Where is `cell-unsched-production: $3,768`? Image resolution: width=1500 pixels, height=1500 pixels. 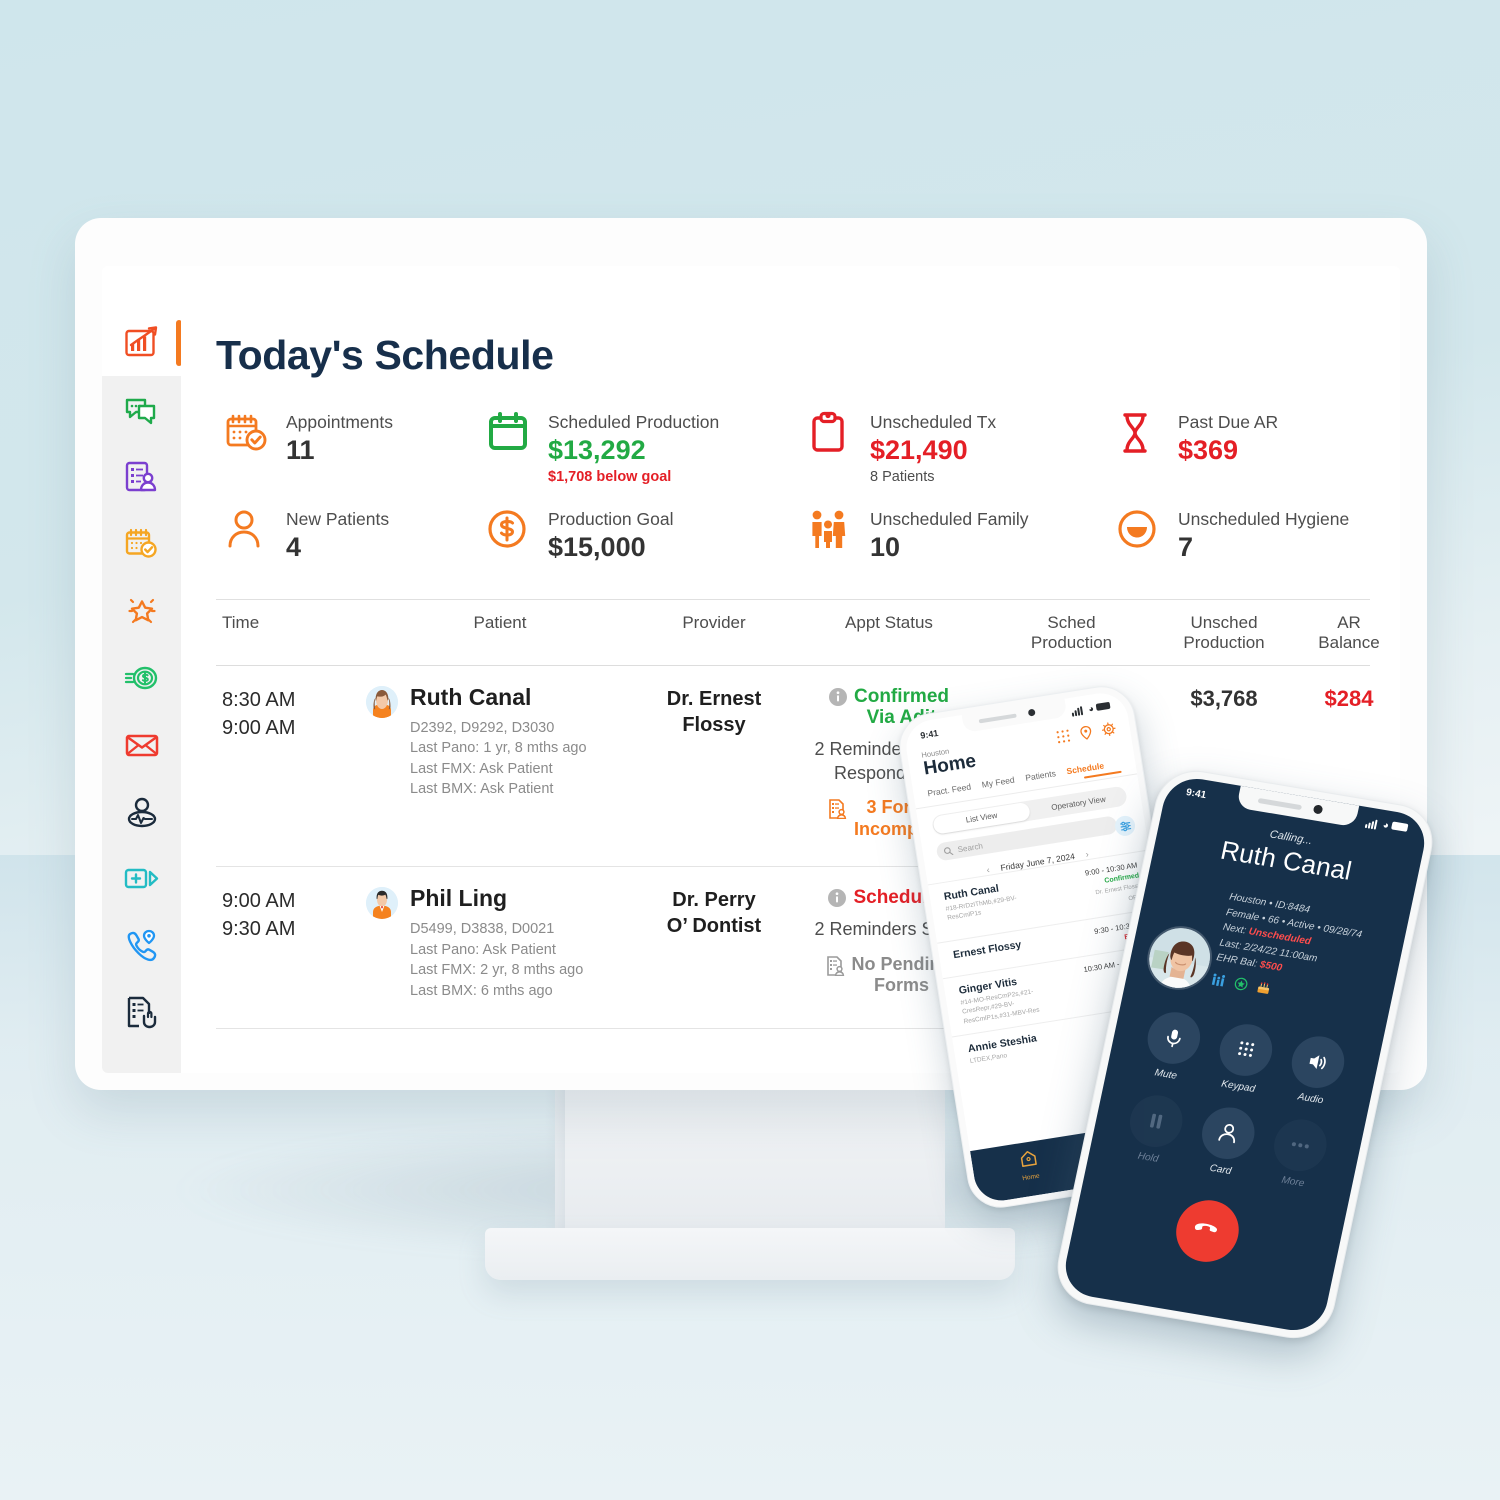
cell-unsched-production: $3,768 is located at coordinates (1224, 698).